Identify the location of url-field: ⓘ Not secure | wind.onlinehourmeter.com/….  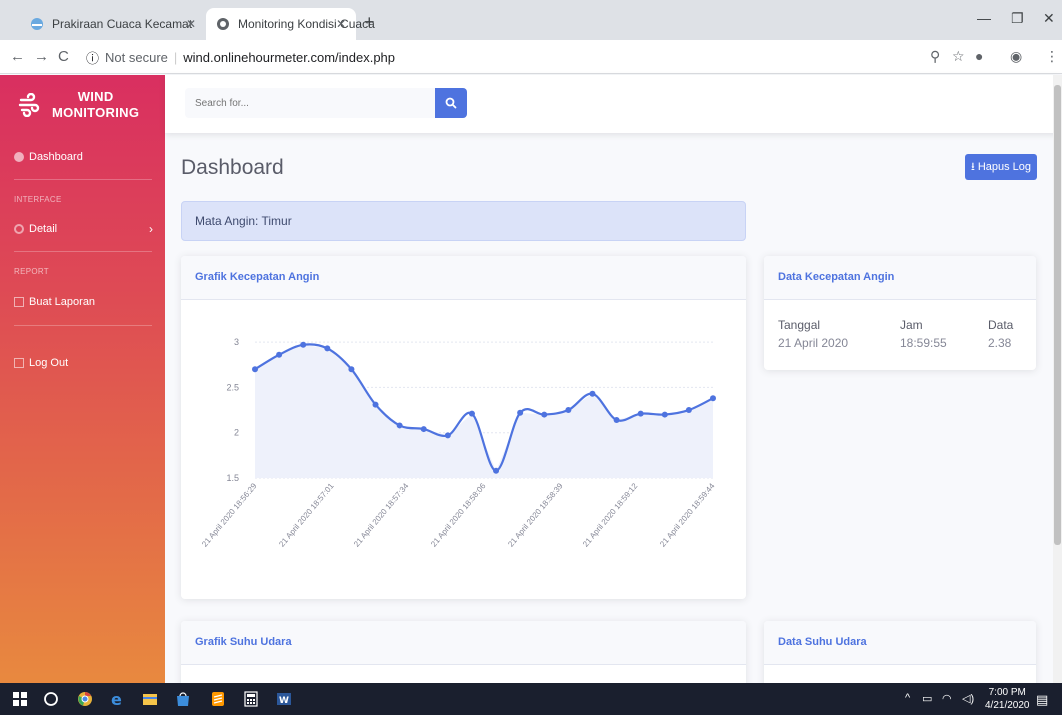
(240, 57).